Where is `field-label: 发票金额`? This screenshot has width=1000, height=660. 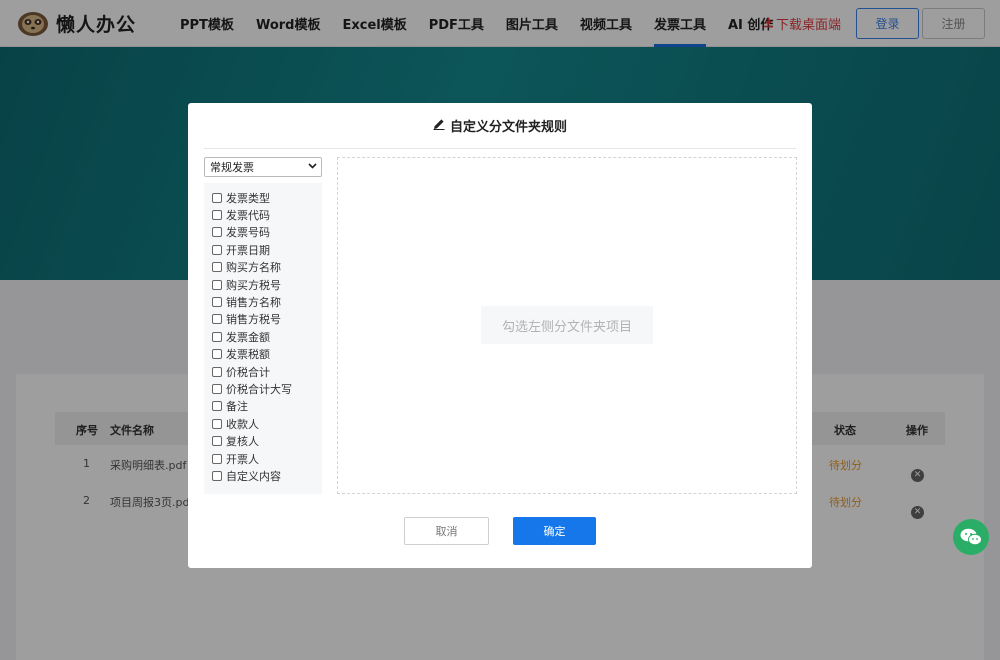
field-label: 发票金额 is located at coordinates (248, 337).